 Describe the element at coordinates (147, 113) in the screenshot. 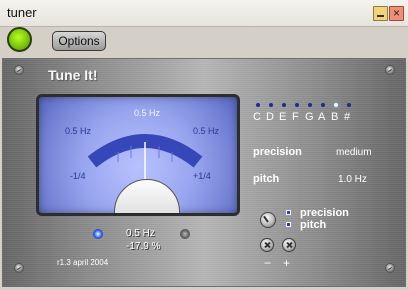

I see `meter-top-value: 0.5 Hz` at that location.